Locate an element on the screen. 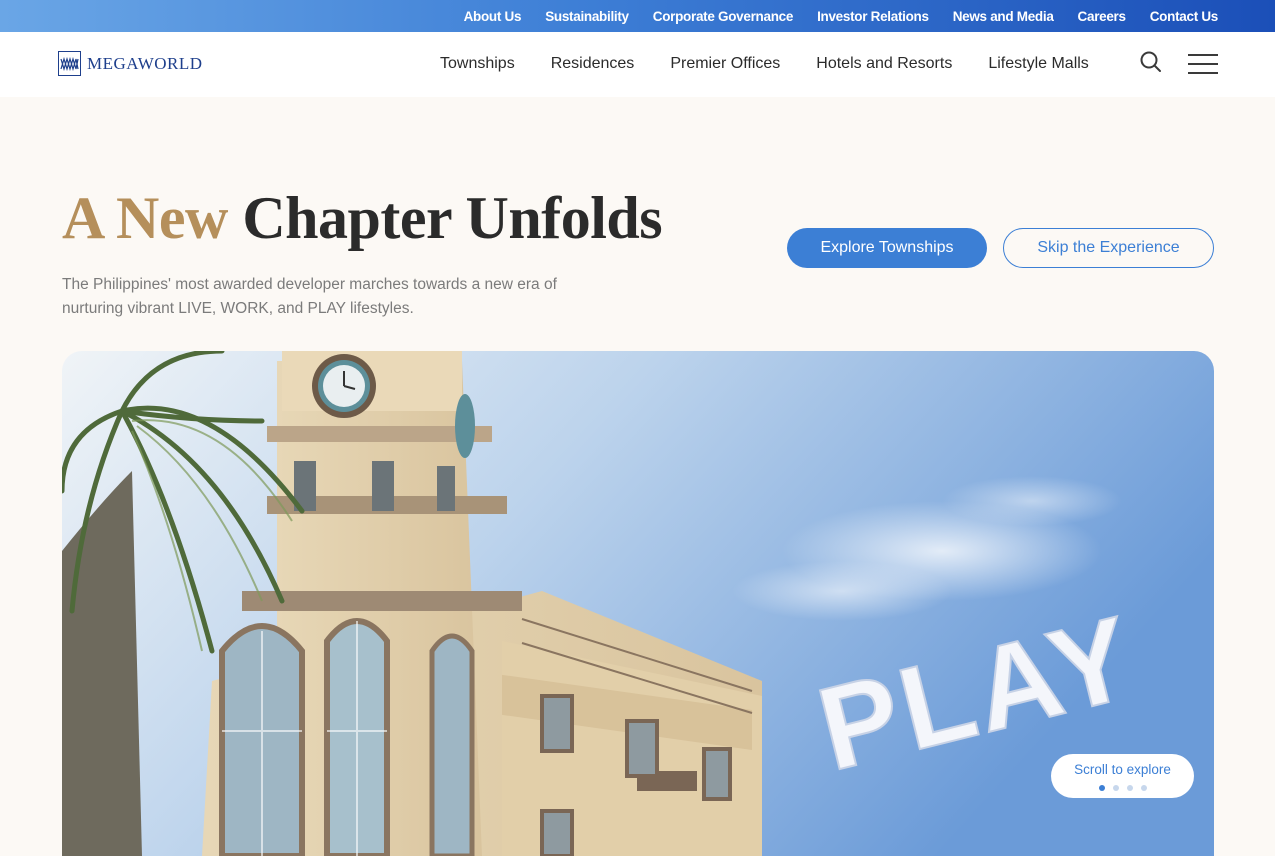 This screenshot has width=1275, height=856. explore-townships-button: Explore Townships is located at coordinates (887, 248).